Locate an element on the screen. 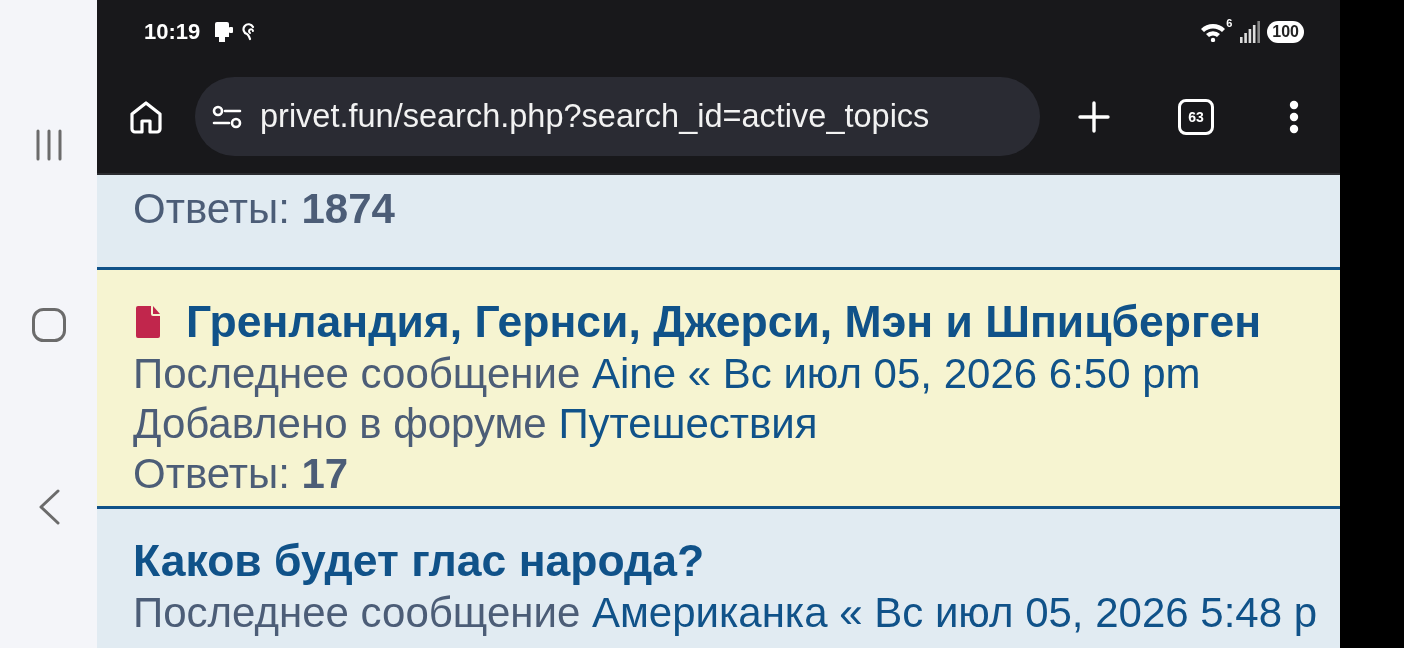  device-icon is located at coordinates (223, 32).